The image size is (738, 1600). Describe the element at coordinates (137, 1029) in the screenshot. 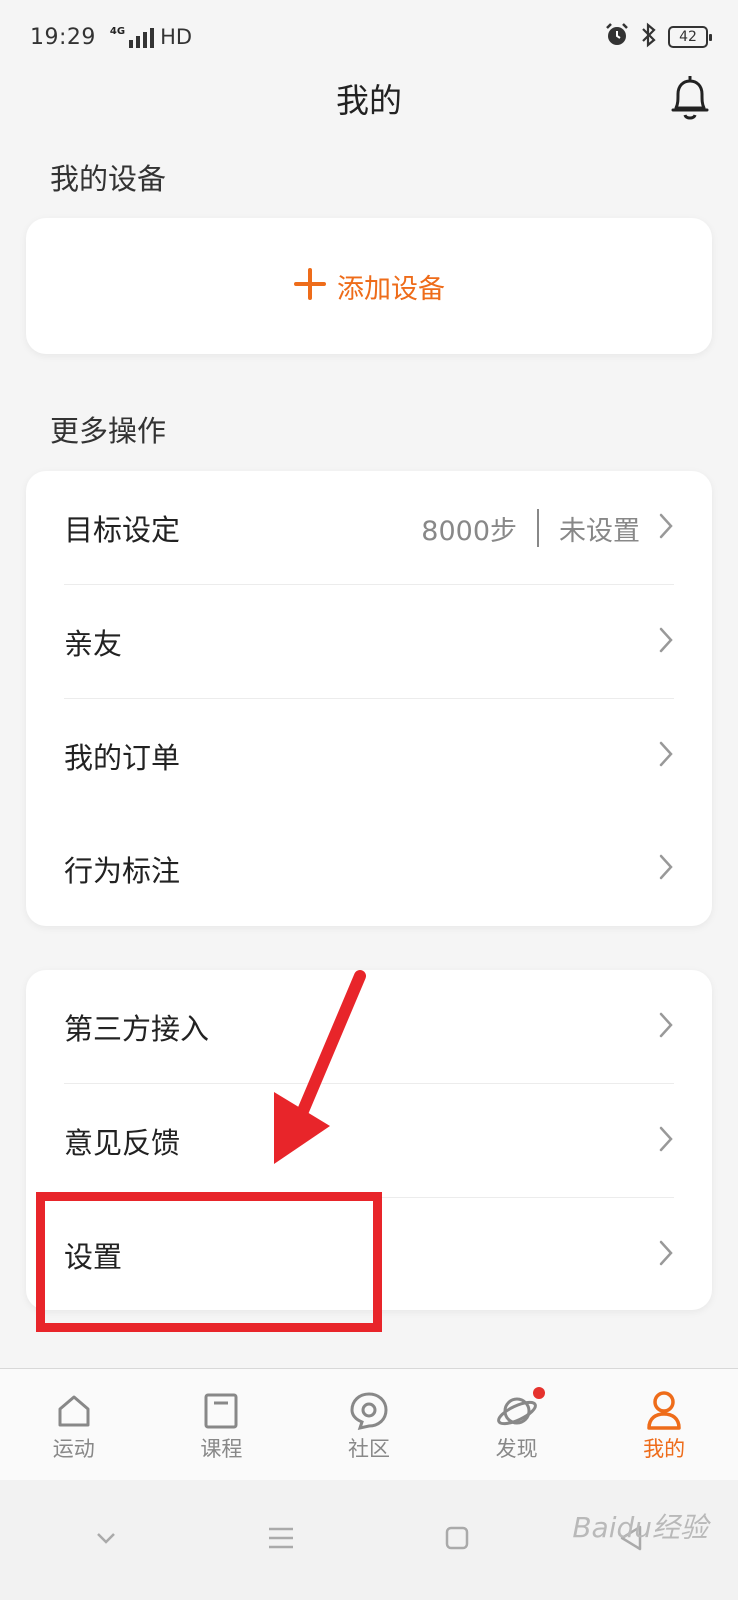

I see `third-party-label: 第三方接入` at that location.